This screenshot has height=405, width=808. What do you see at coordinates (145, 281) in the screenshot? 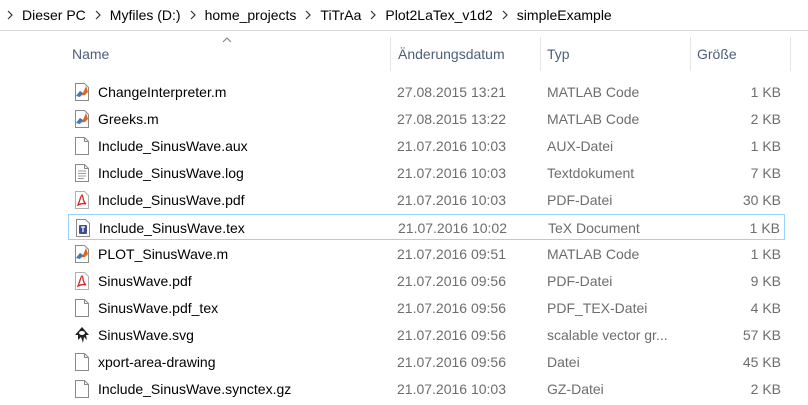
I see `file-name: SinusWave.pdf` at bounding box center [145, 281].